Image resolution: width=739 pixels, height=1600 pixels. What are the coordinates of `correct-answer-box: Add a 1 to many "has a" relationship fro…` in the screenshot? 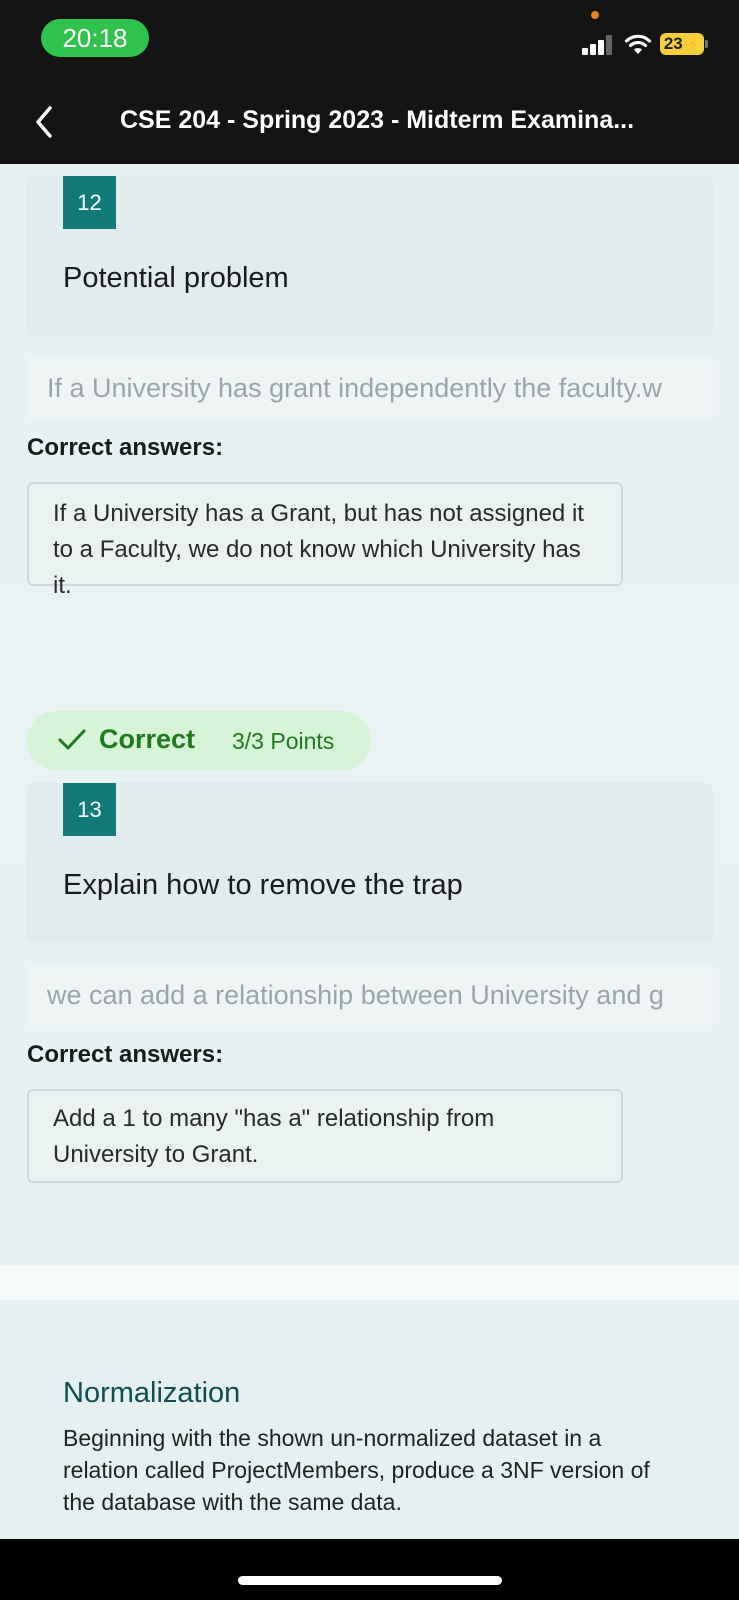 It's located at (325, 1136).